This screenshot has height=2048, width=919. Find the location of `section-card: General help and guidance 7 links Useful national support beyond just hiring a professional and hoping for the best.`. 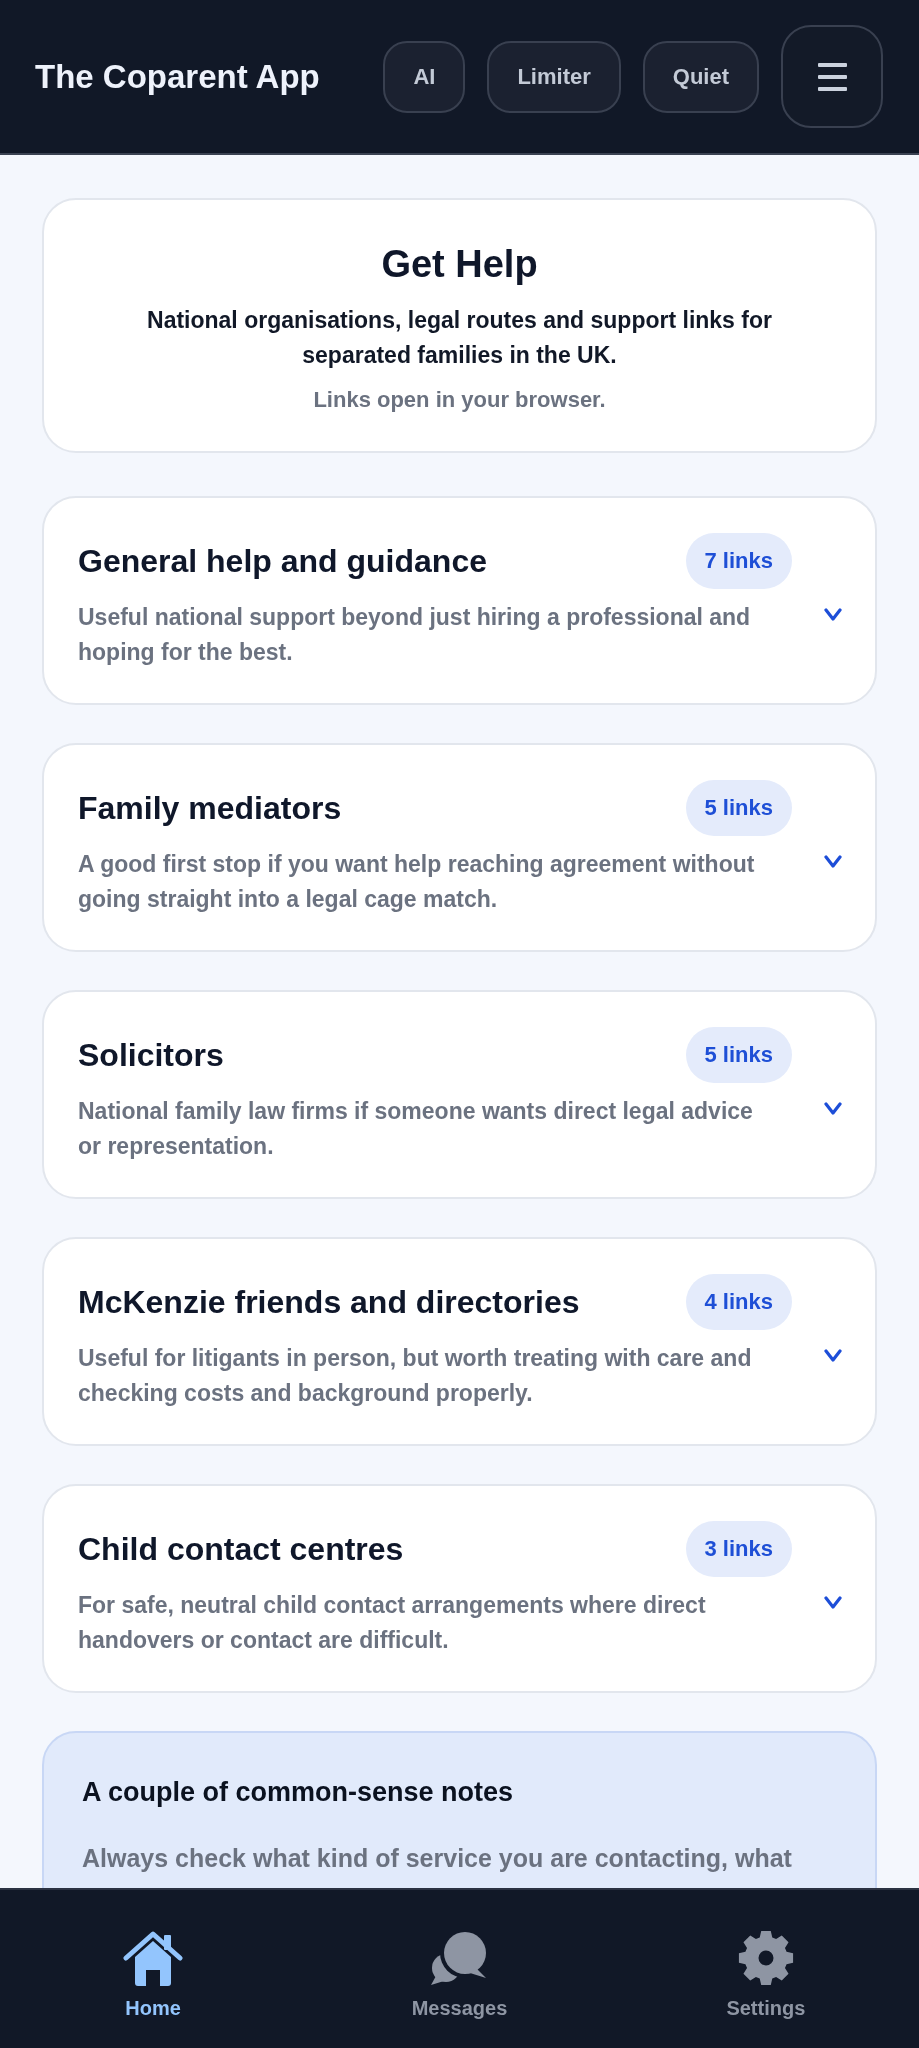

section-card: General help and guidance 7 links Useful national support beyond just hiring a professional and hoping for the best. is located at coordinates (459, 600).